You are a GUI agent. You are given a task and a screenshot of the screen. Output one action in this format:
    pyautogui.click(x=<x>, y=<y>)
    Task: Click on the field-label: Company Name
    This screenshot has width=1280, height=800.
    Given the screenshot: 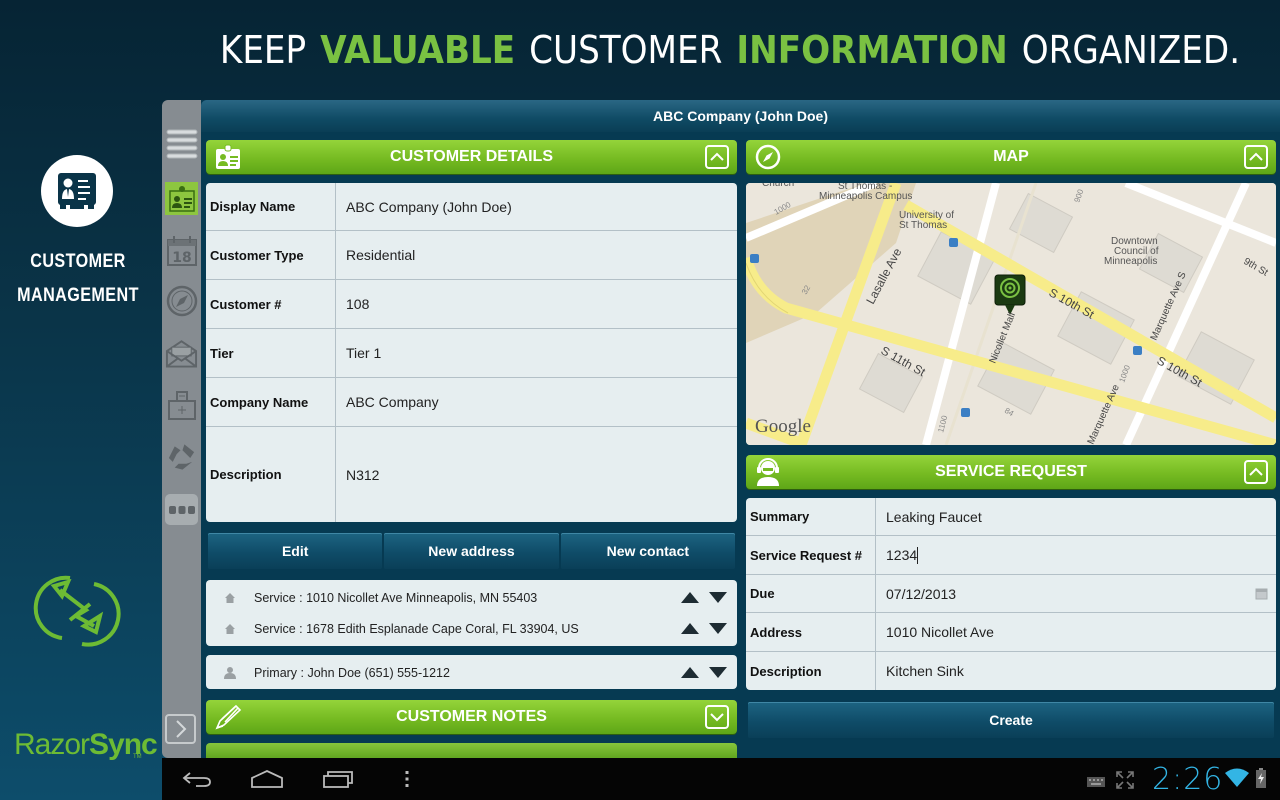 What is the action you would take?
    pyautogui.click(x=271, y=402)
    